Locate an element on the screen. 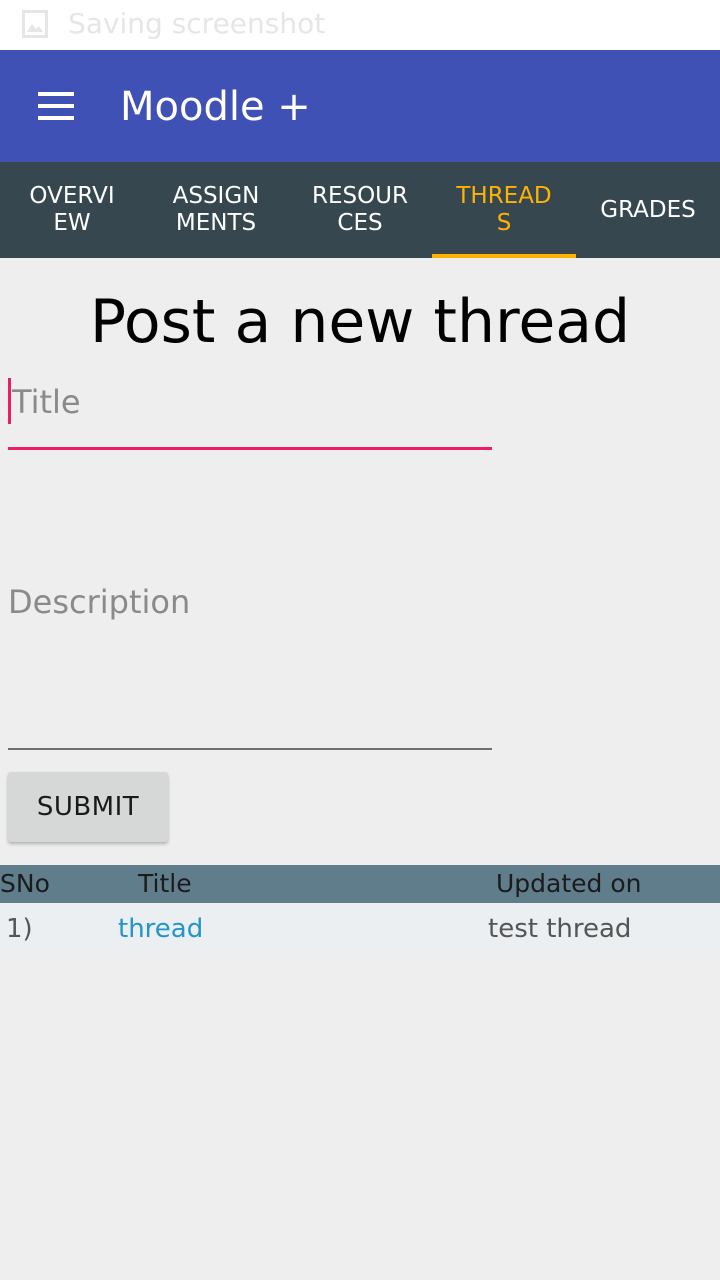 This screenshot has width=720, height=1280. submit-button: SUBMIT is located at coordinates (88, 807).